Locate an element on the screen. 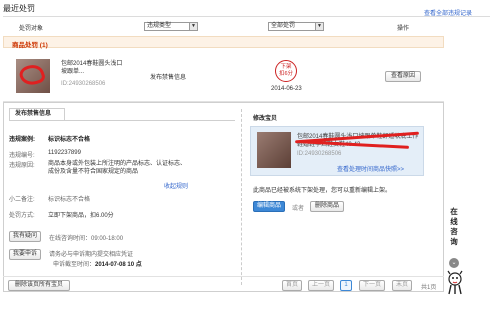  view-reason-button: 查看原因 is located at coordinates (403, 76).